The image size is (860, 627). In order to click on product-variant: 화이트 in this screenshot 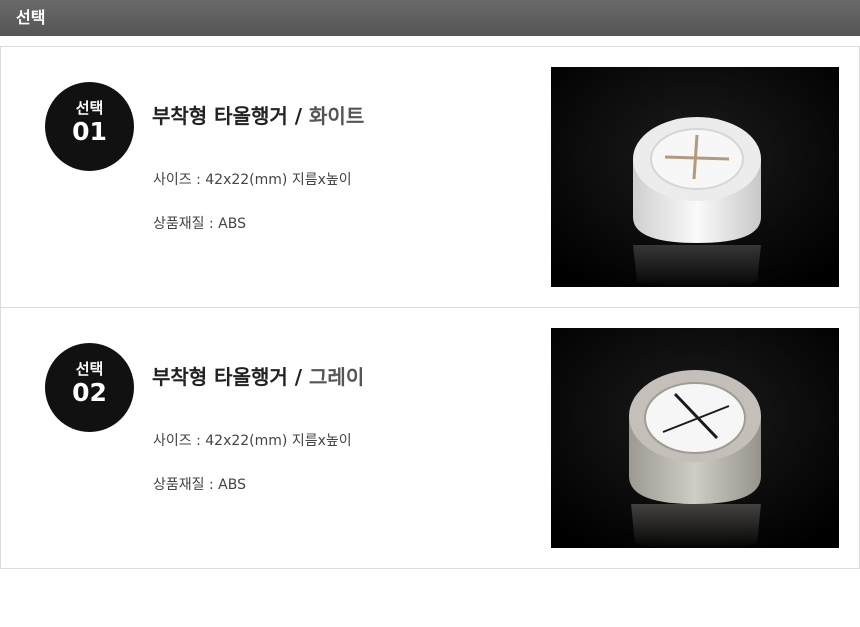, I will do `click(337, 116)`.